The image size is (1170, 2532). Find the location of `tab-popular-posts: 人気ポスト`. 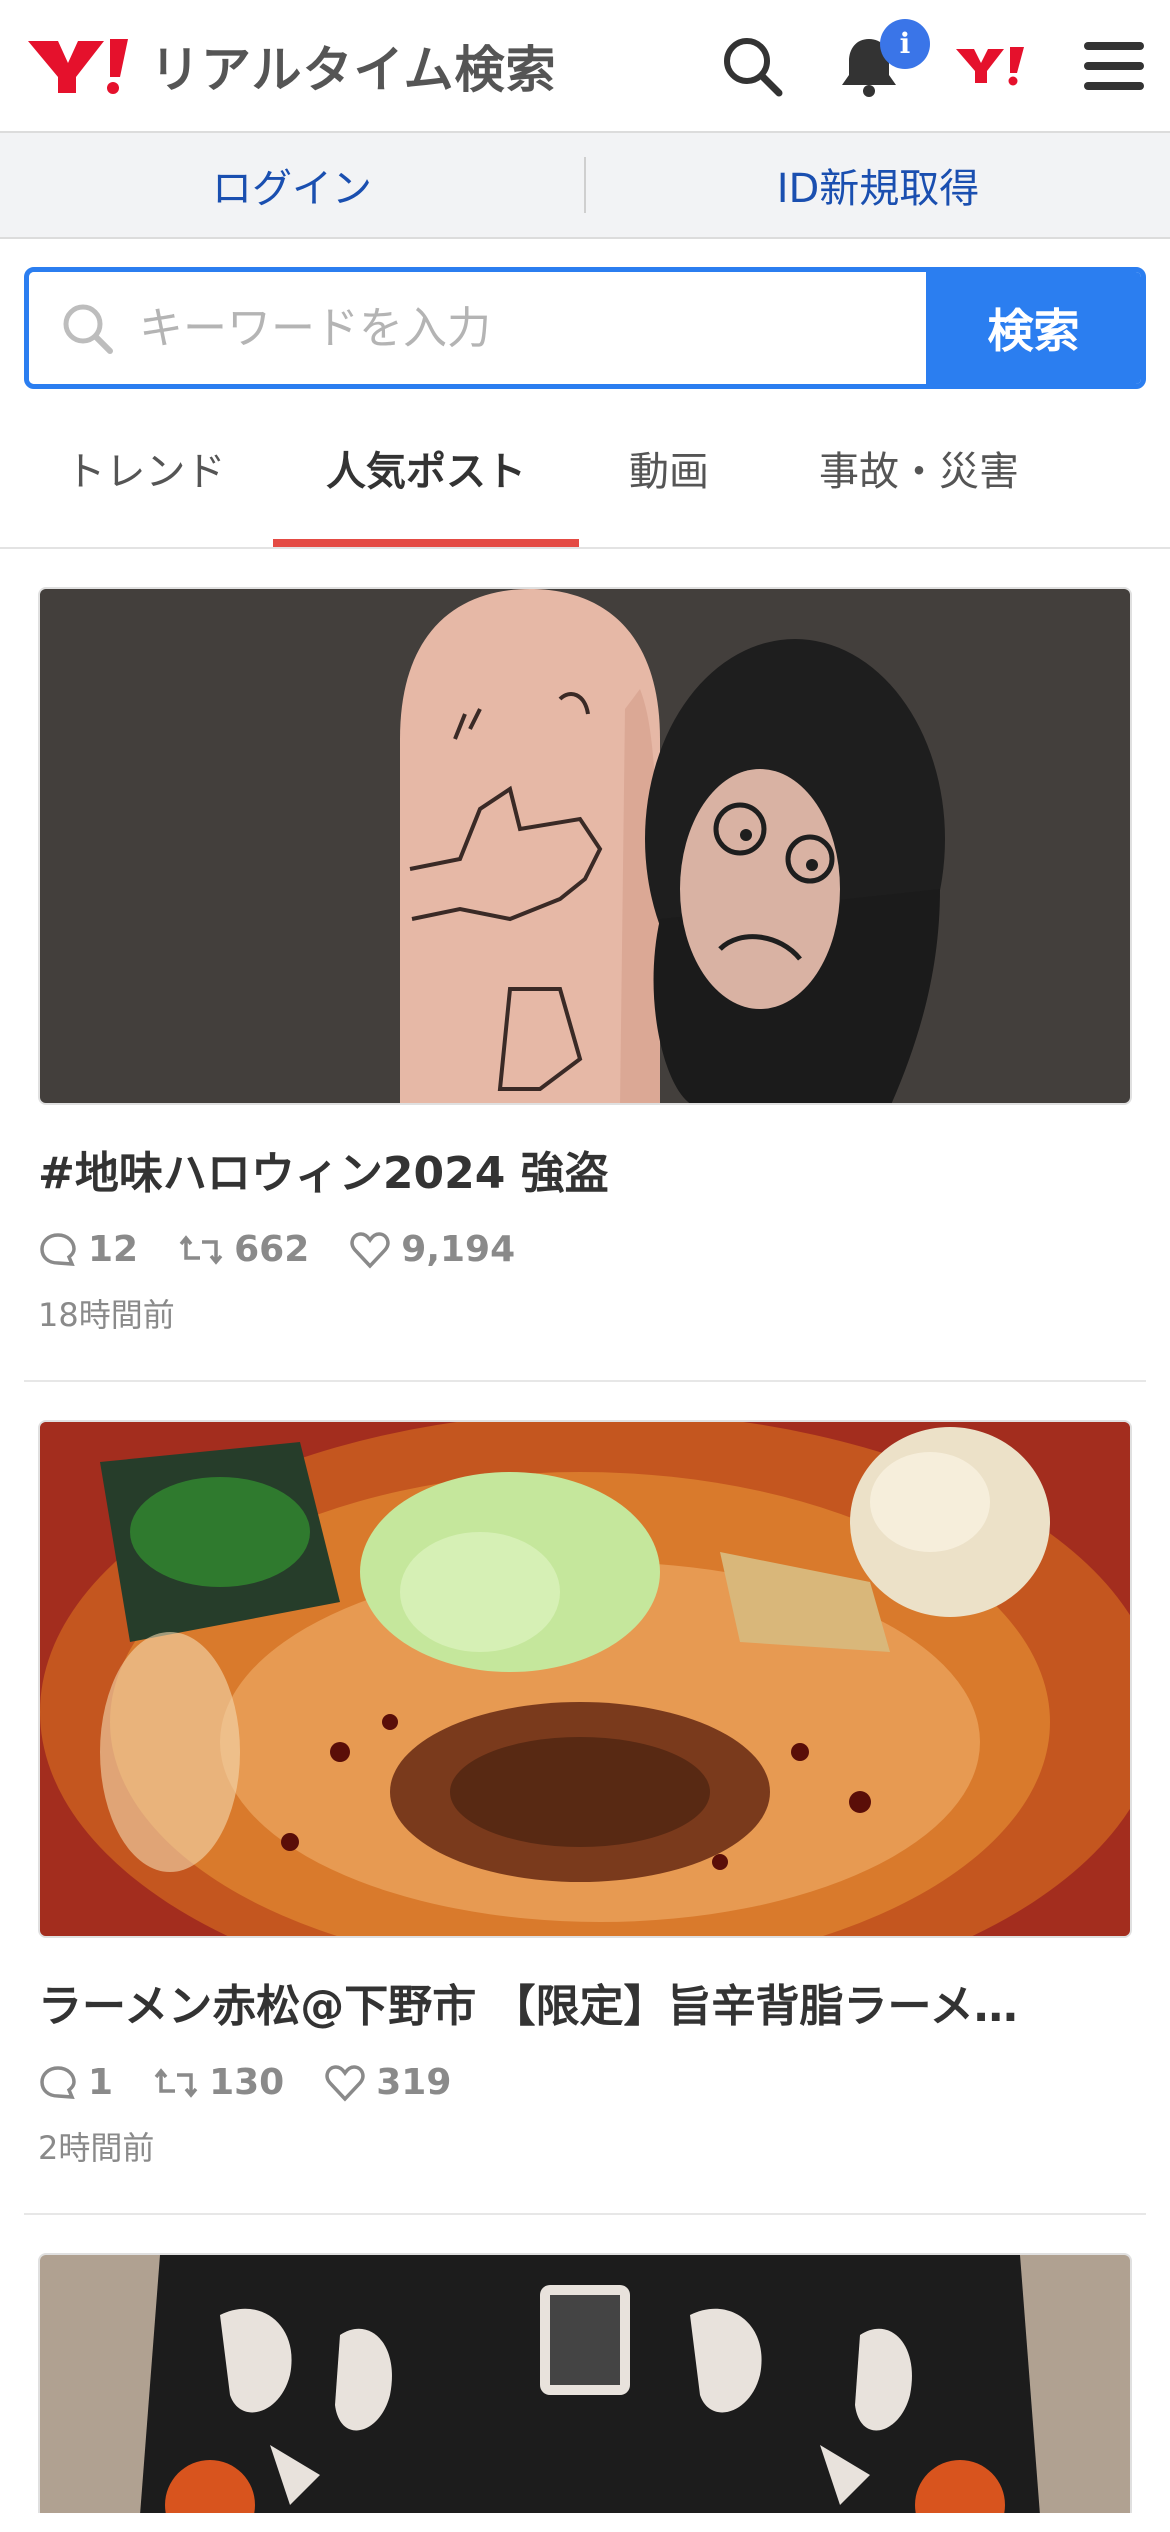

tab-popular-posts: 人気ポスト is located at coordinates (426, 468).